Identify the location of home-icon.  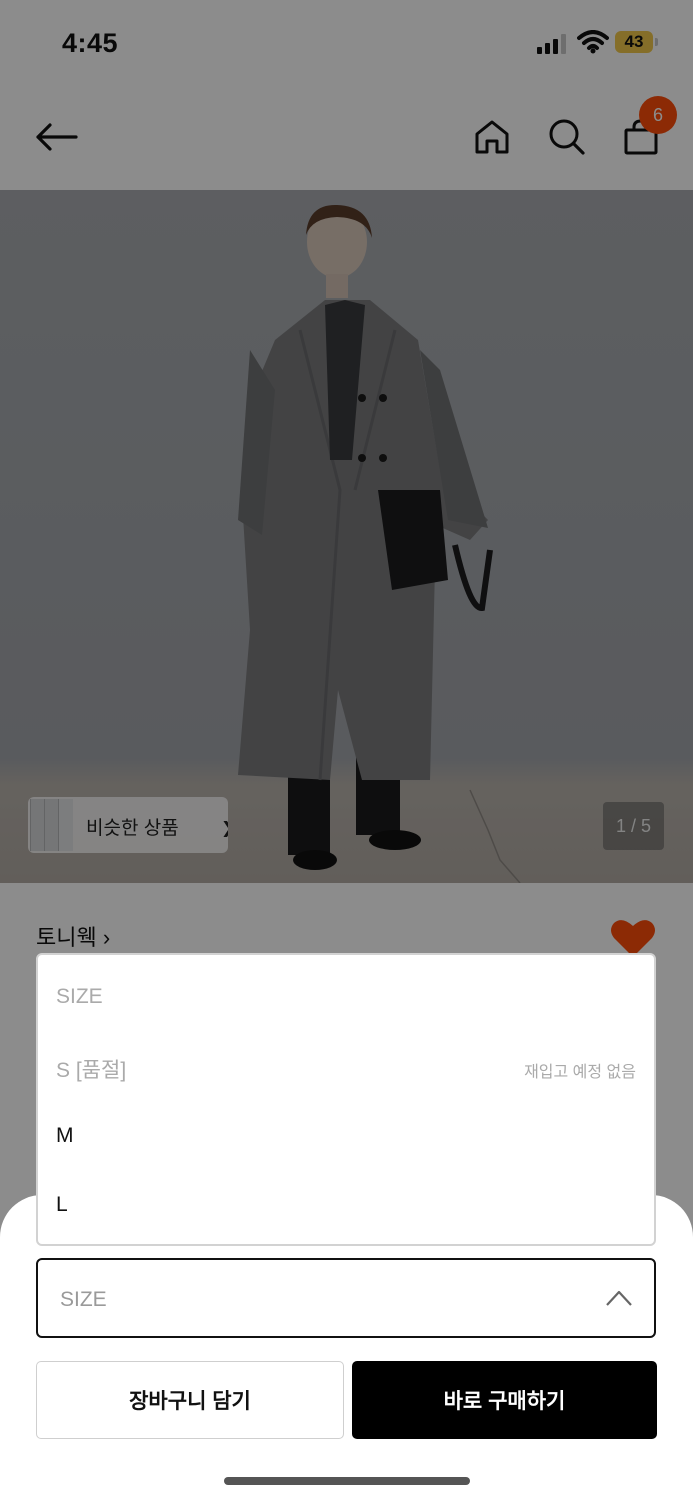
(492, 137).